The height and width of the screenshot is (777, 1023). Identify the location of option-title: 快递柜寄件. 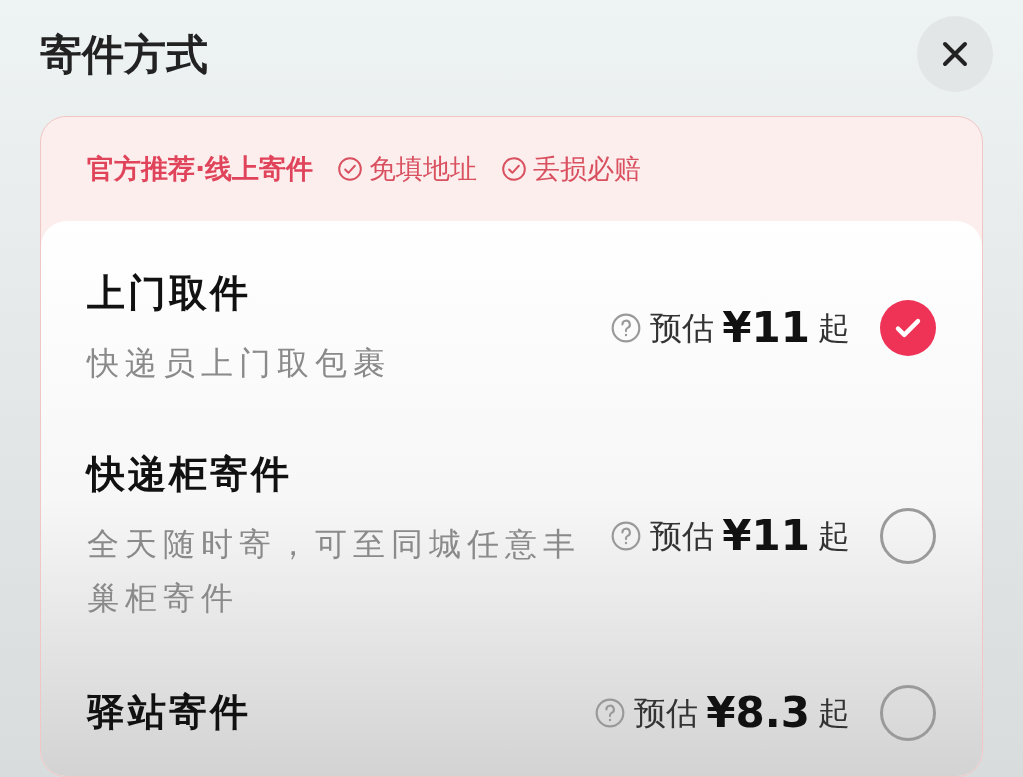
(190, 474).